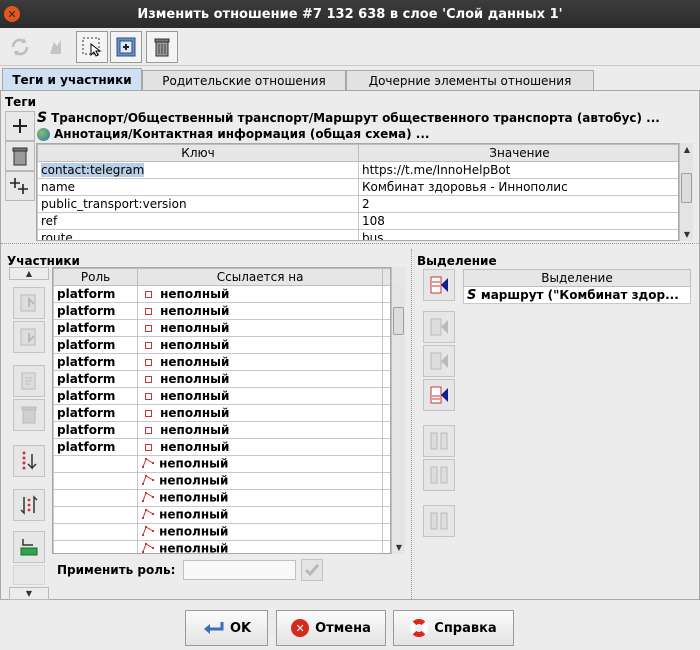  What do you see at coordinates (439, 327) in the screenshot?
I see `add-before-icon` at bounding box center [439, 327].